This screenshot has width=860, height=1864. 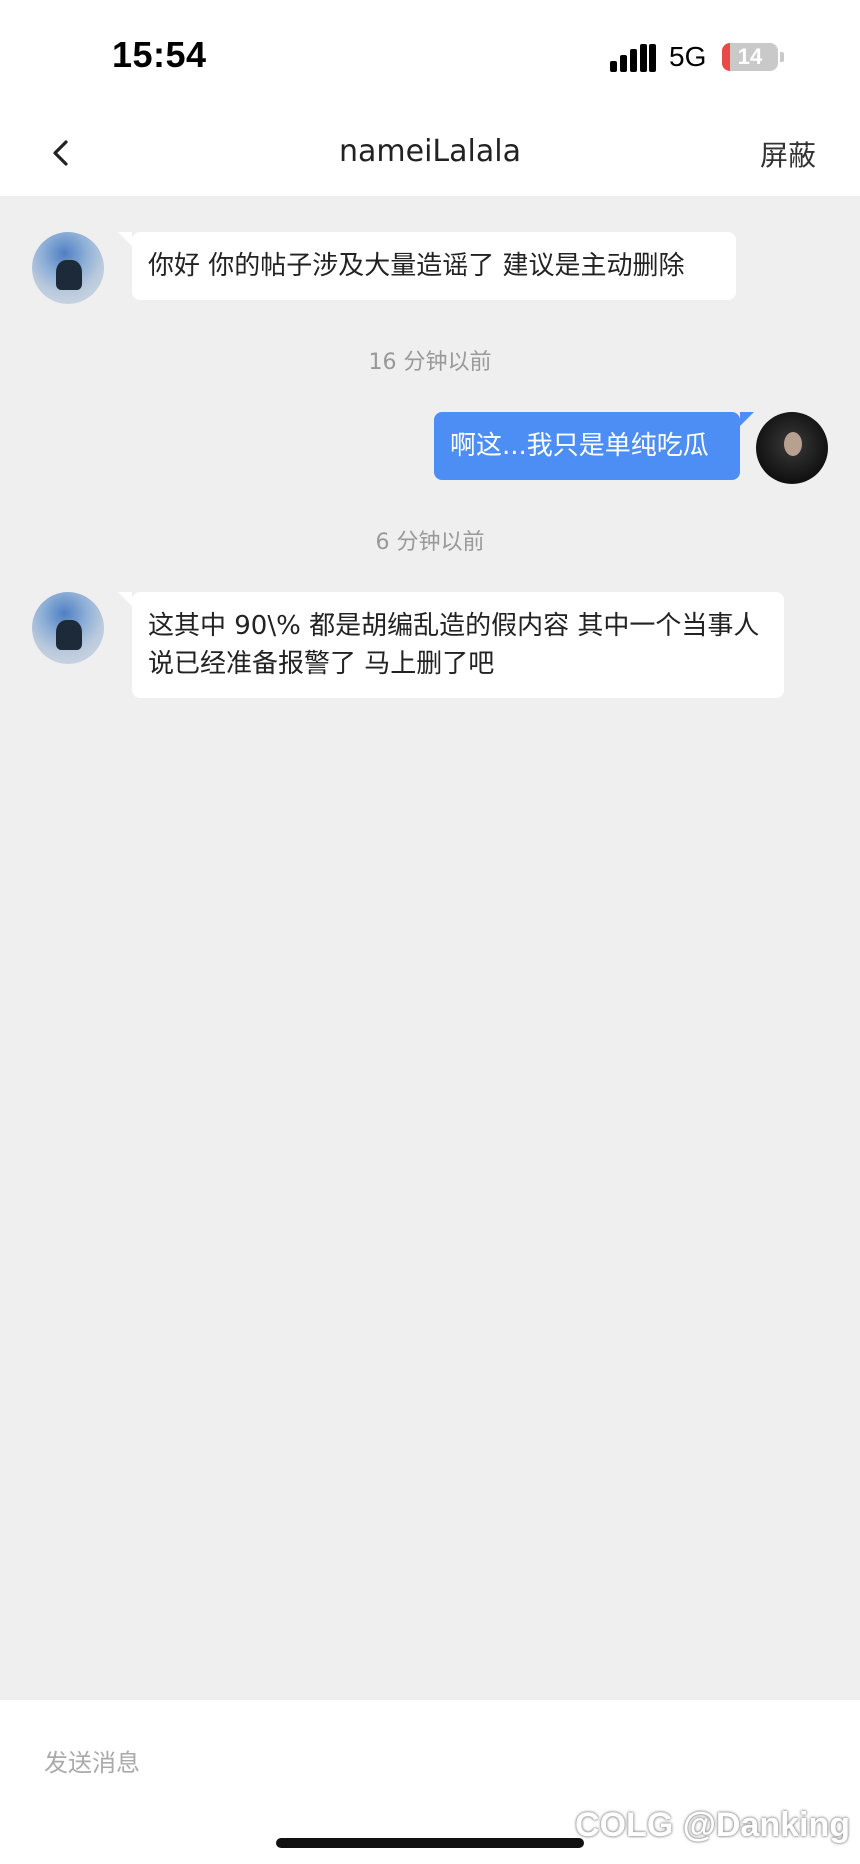 I want to click on block-button: 屏蔽, so click(x=788, y=154).